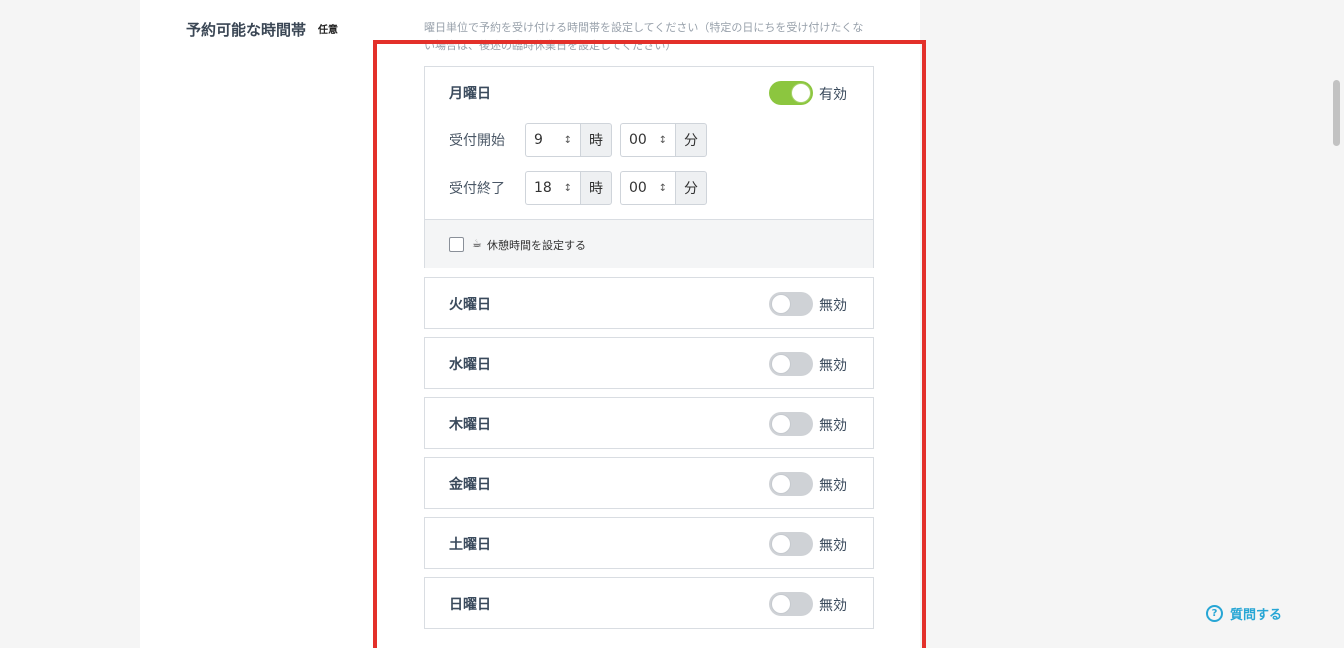  What do you see at coordinates (328, 30) in the screenshot?
I see `optional-badge: 任意` at bounding box center [328, 30].